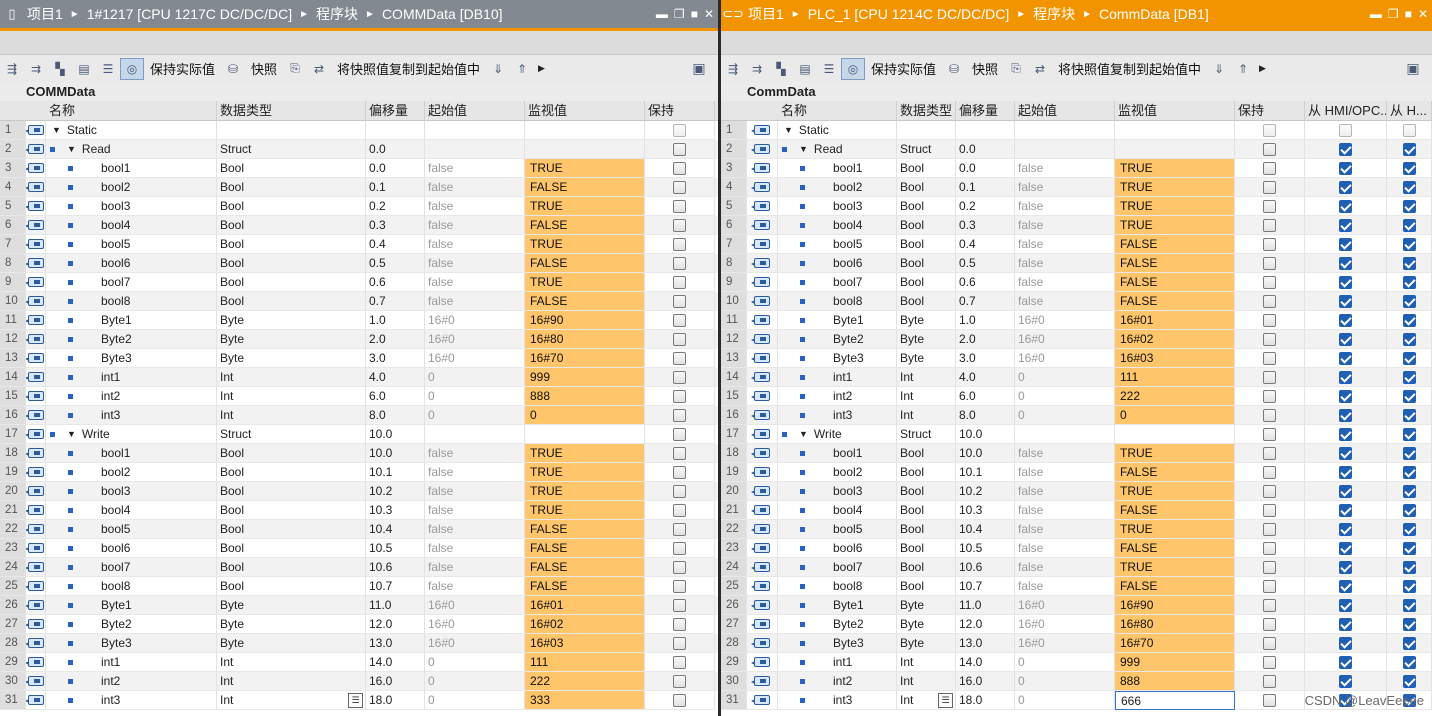 The image size is (1432, 716). What do you see at coordinates (131, 586) in the screenshot?
I see `variable-name-cell: bool8` at bounding box center [131, 586].